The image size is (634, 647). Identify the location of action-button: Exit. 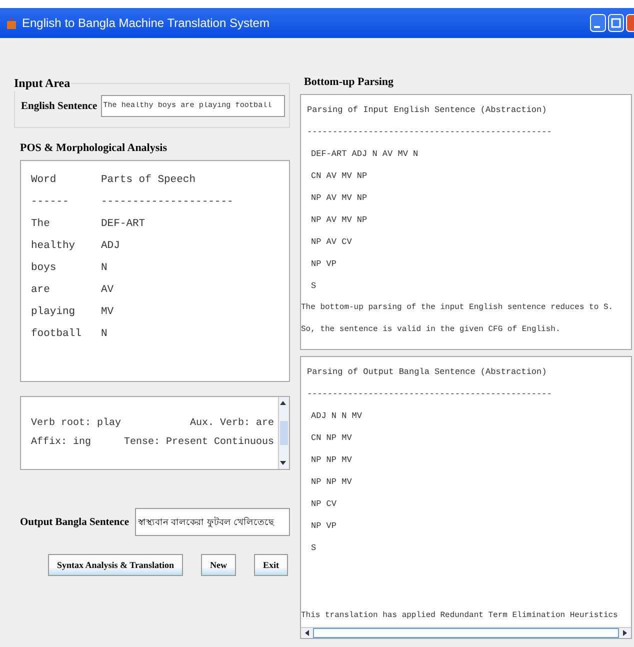
(271, 565).